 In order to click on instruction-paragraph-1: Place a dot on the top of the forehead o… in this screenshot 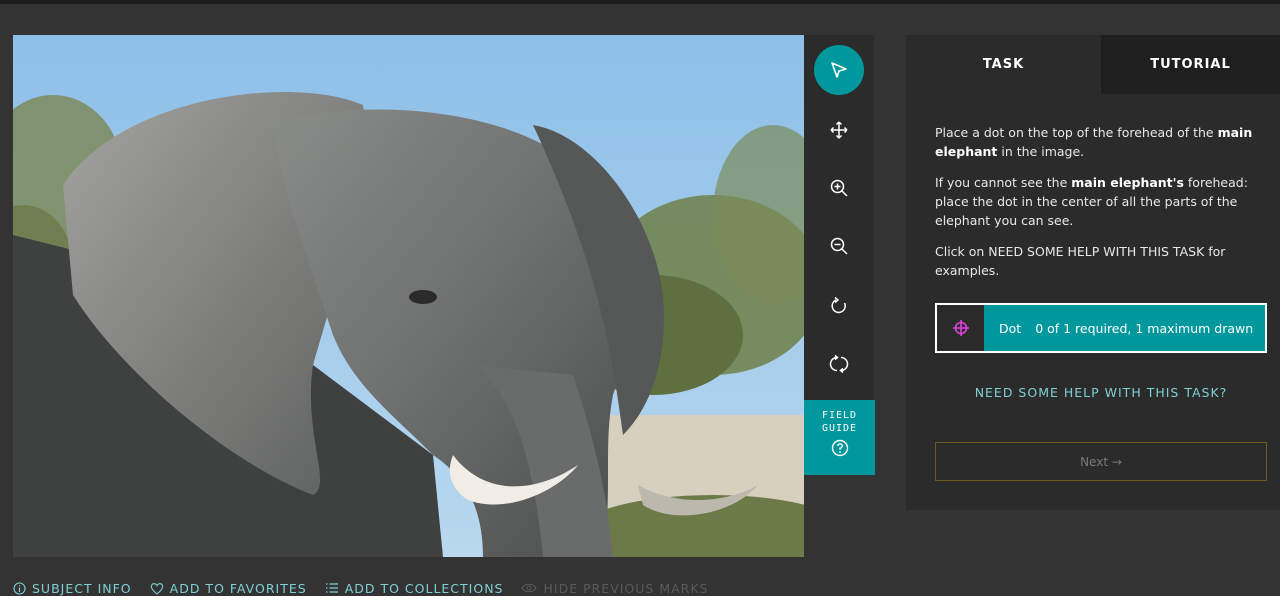, I will do `click(1097, 142)`.